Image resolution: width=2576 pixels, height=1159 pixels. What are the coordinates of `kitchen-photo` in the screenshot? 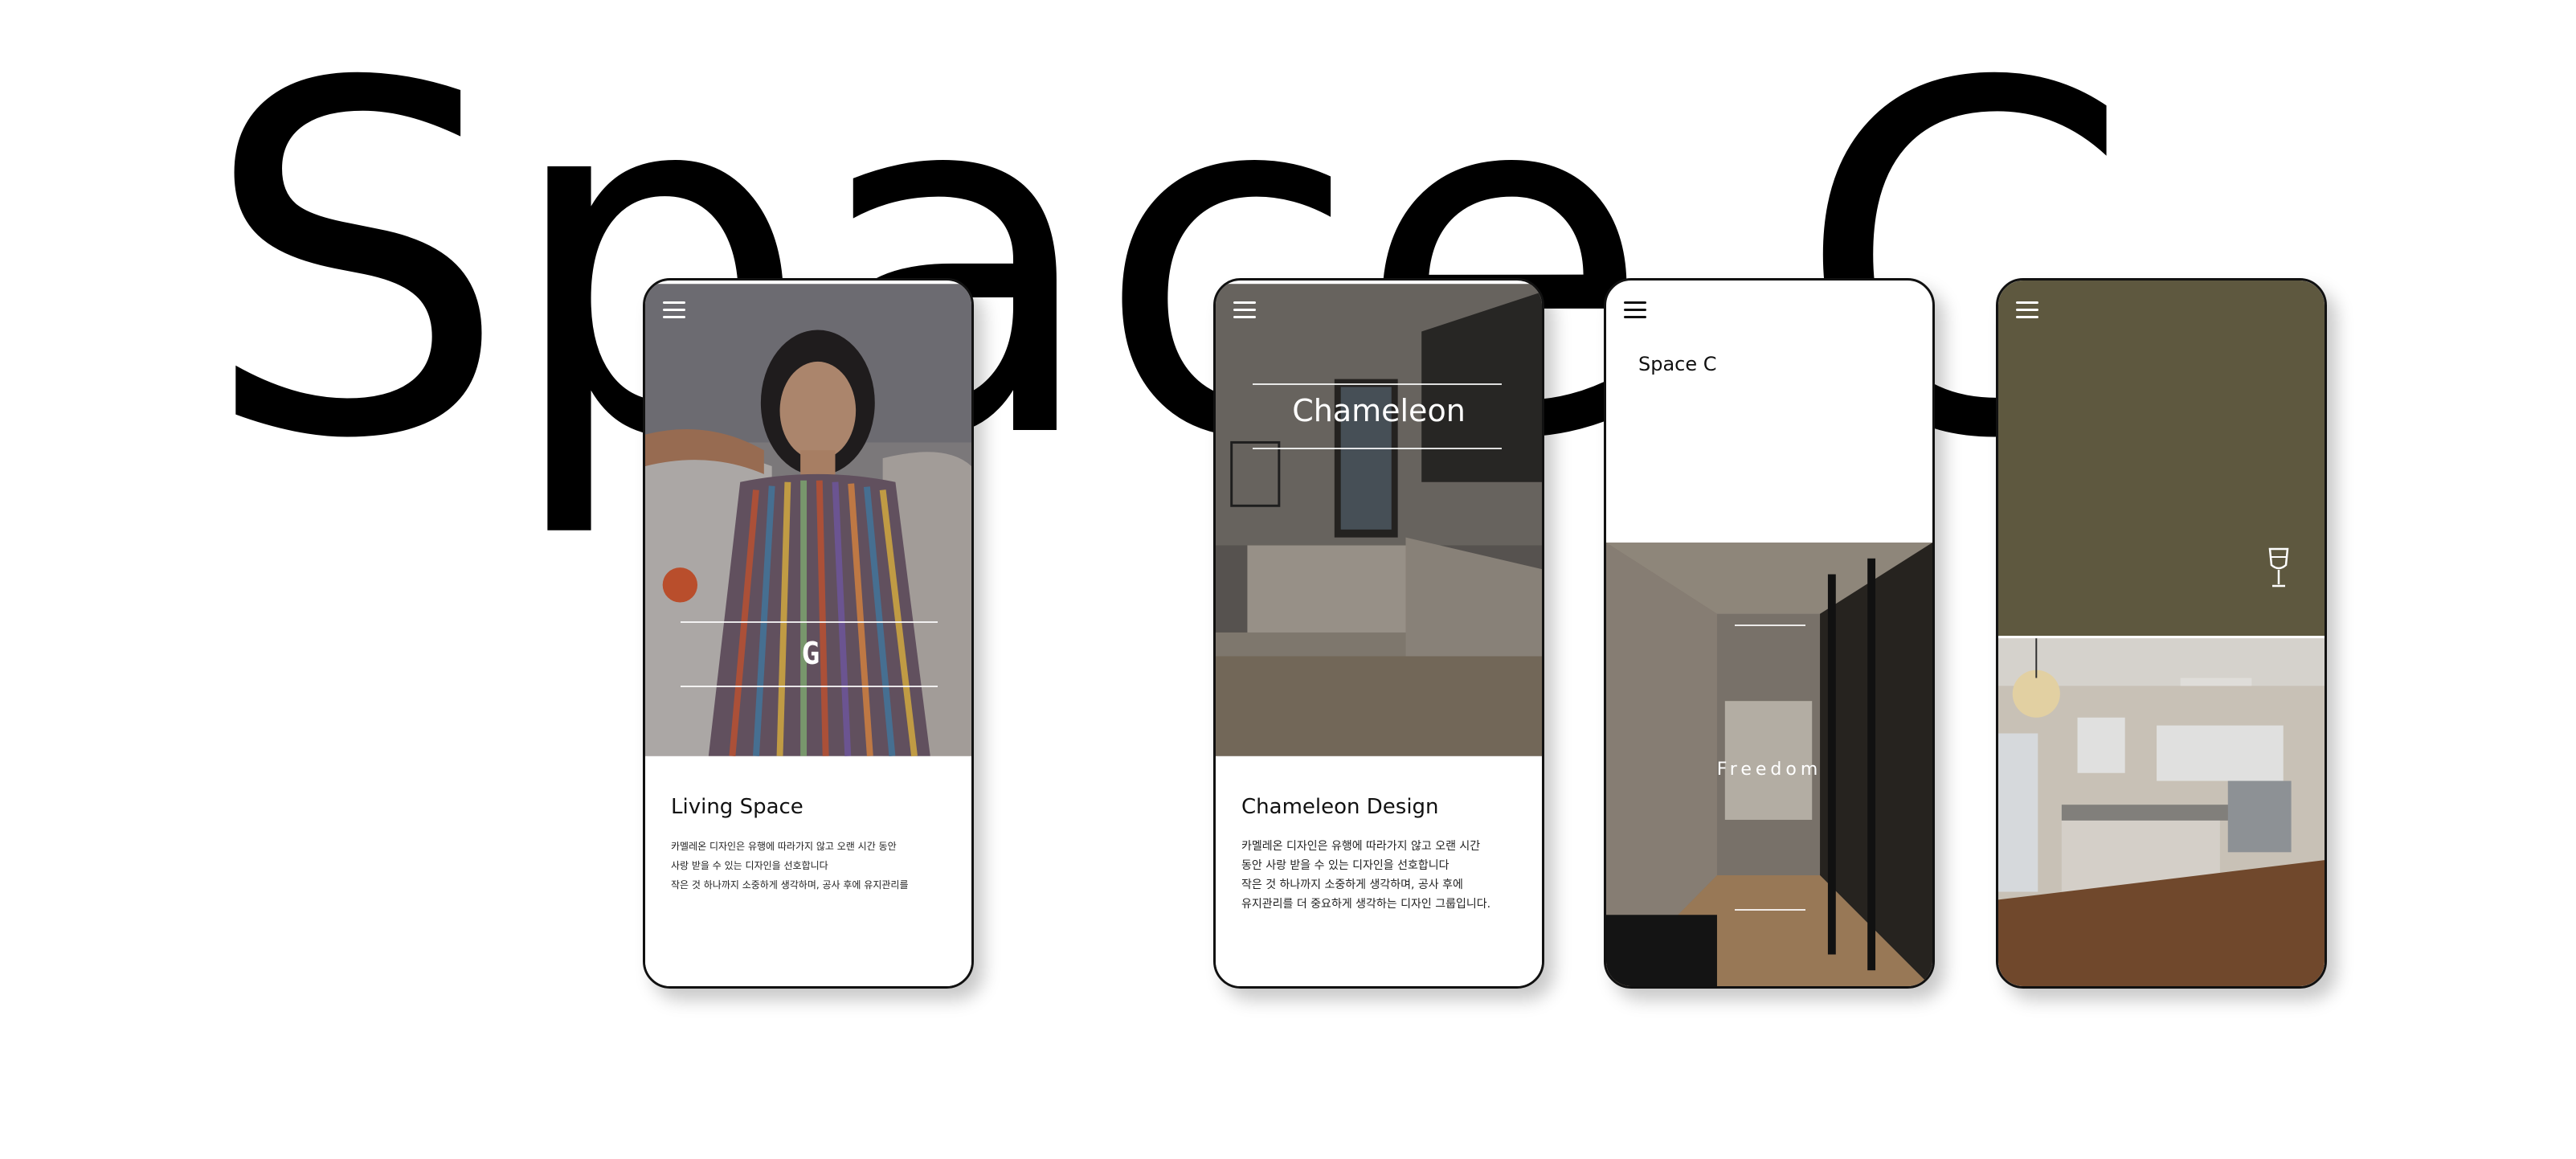 It's located at (1379, 520).